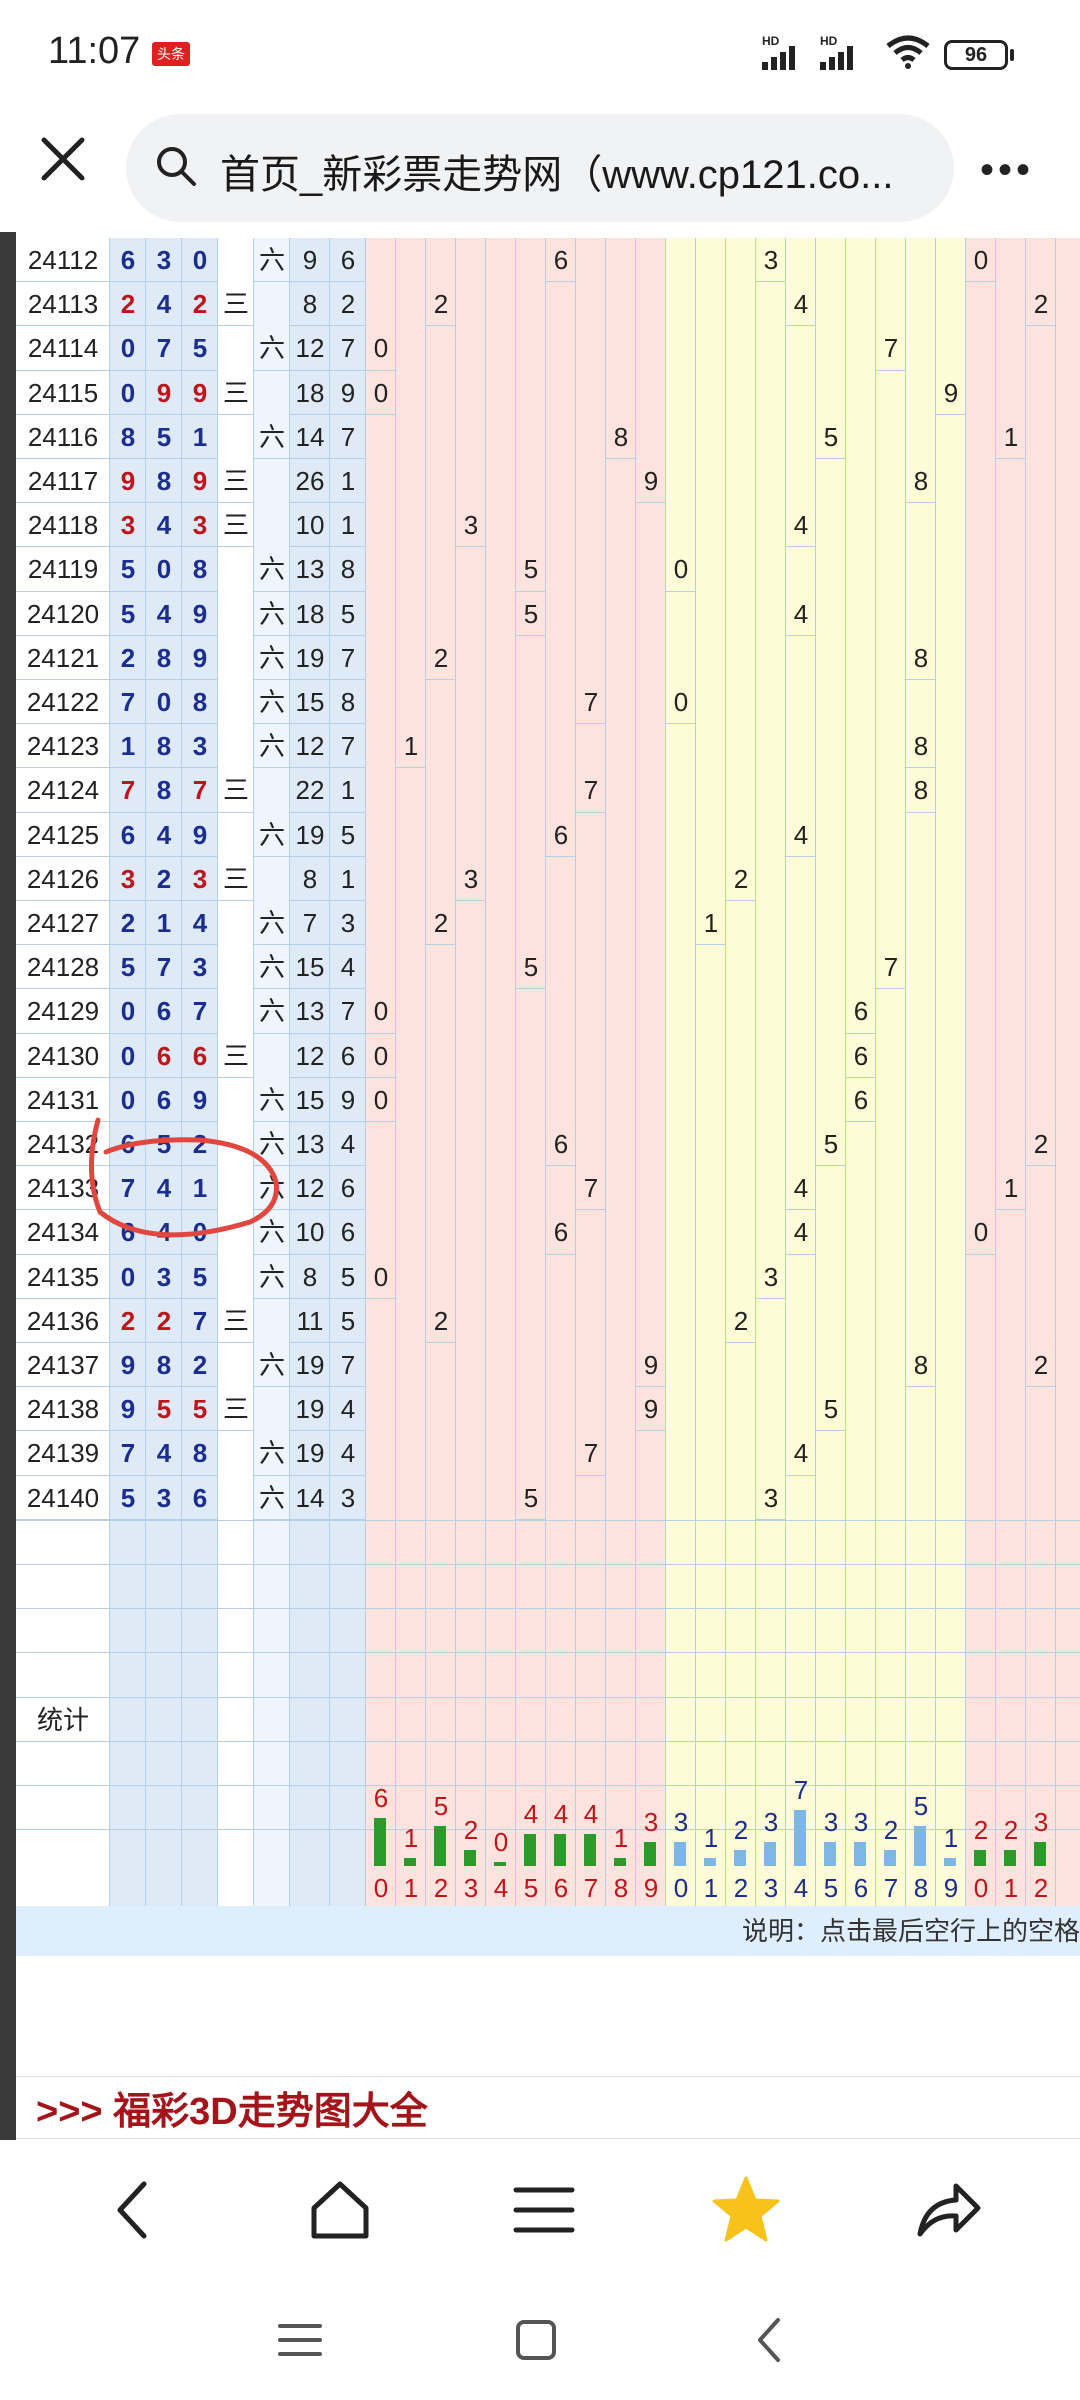 This screenshot has width=1080, height=2400. I want to click on back-icon, so click(136, 2210).